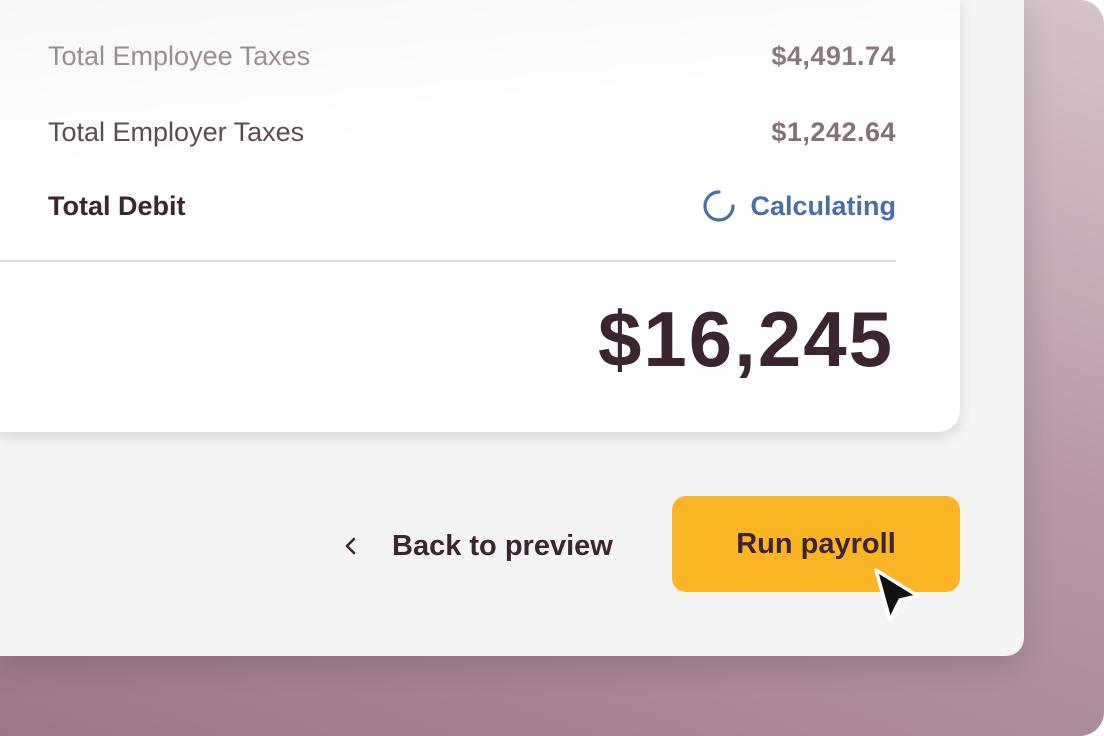 The height and width of the screenshot is (736, 1104). I want to click on back-to-preview-link: Back to preview, so click(476, 546).